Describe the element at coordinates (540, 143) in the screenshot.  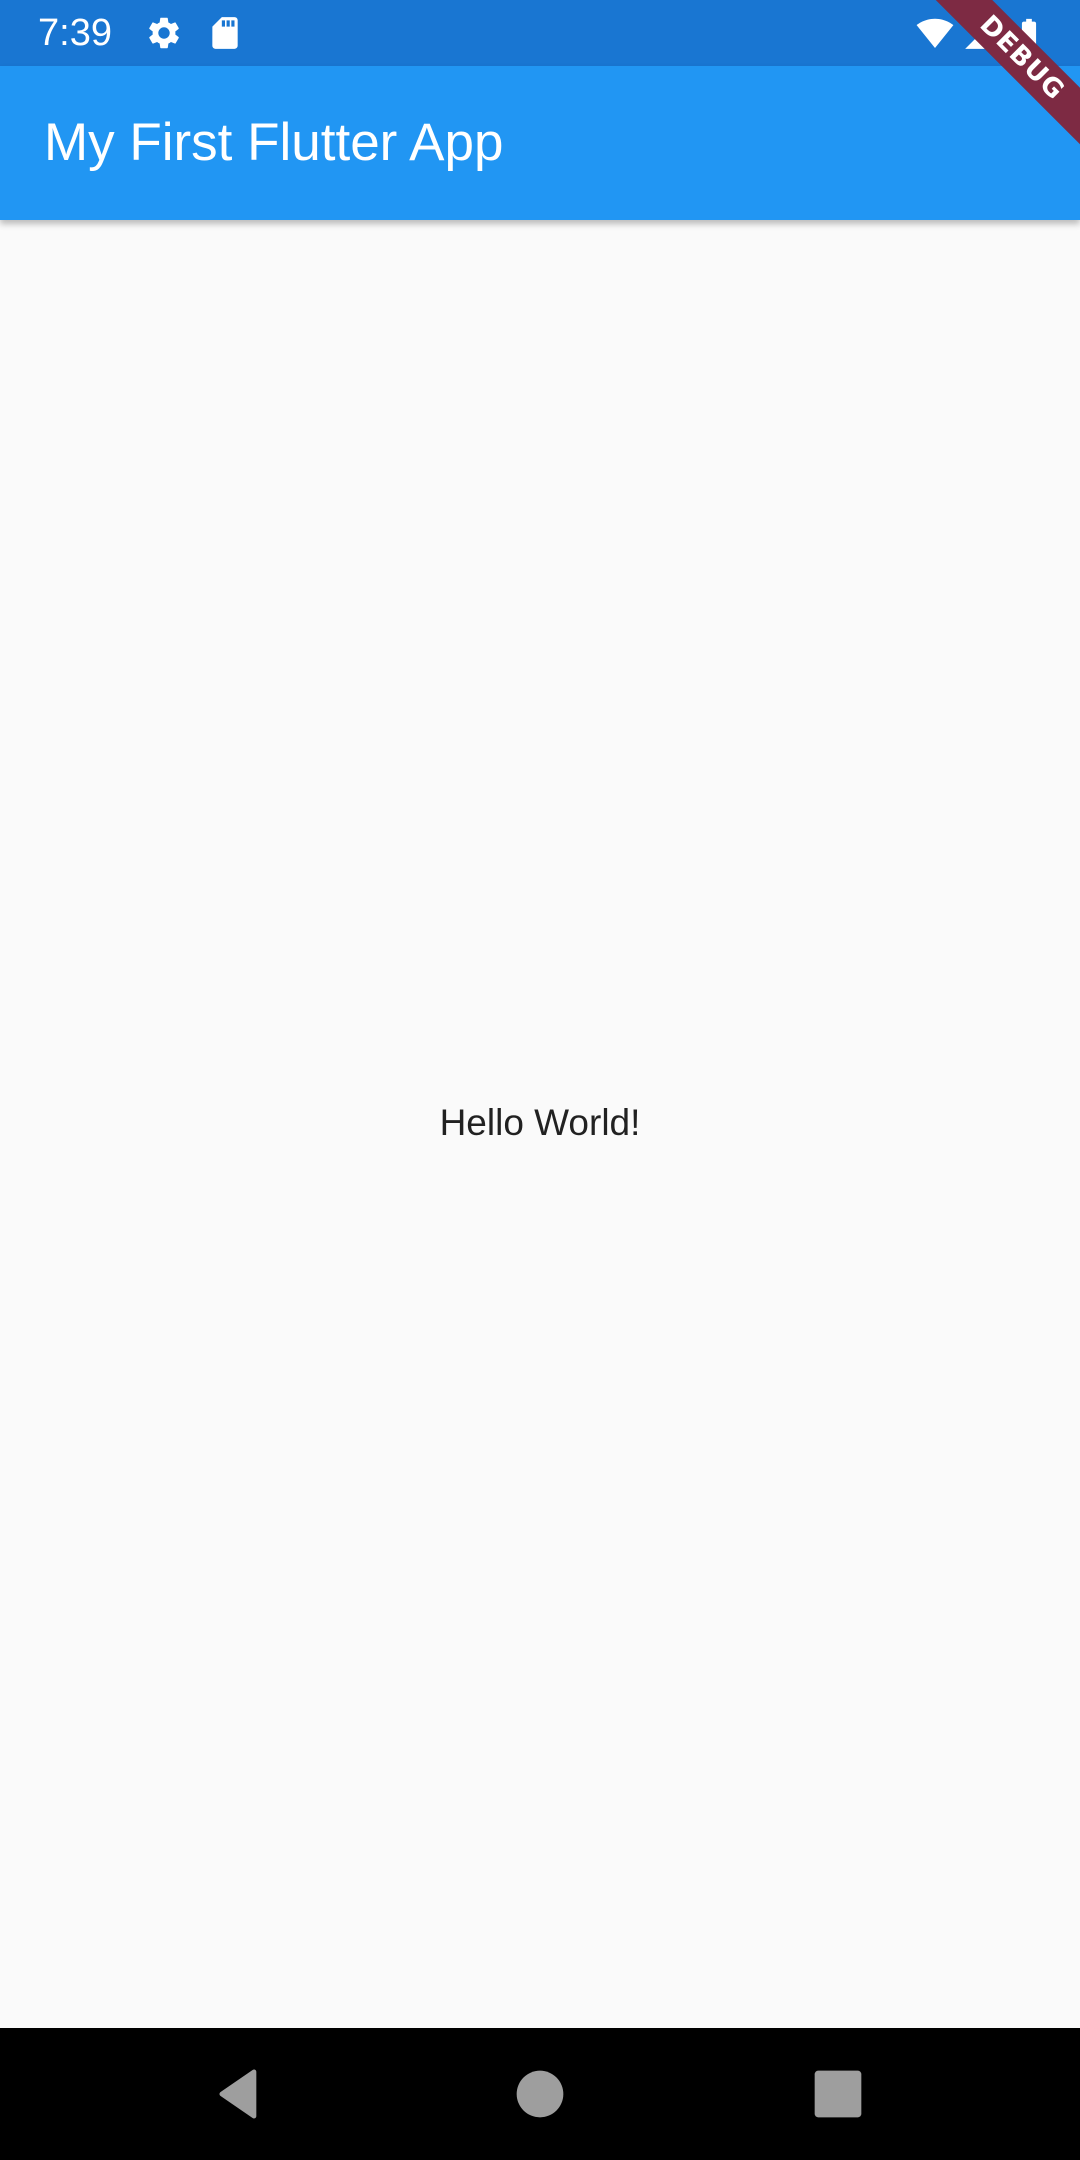
I see `app-bar: My First Flutter App` at that location.